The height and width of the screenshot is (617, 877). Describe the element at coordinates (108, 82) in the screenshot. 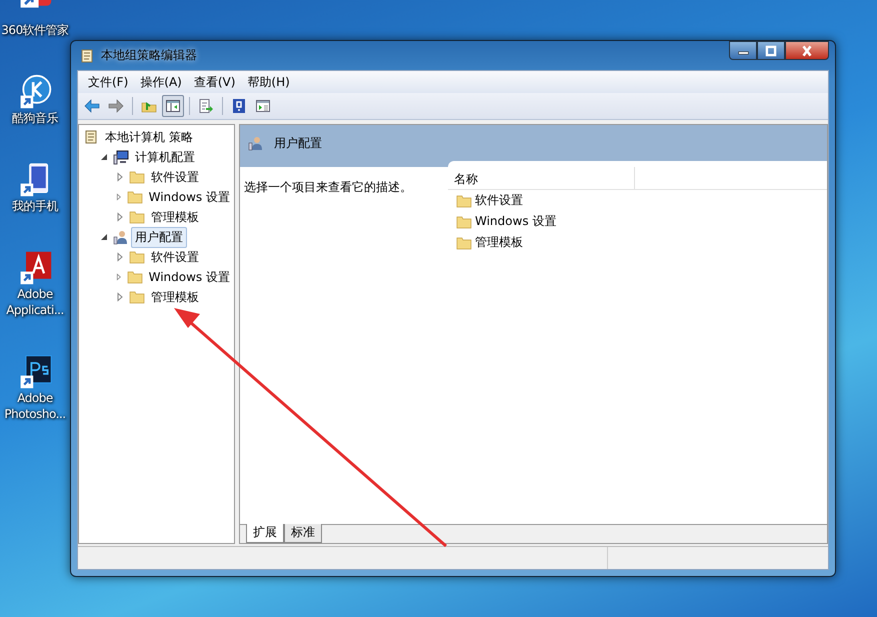

I see `menu-item: 文件(F)` at that location.